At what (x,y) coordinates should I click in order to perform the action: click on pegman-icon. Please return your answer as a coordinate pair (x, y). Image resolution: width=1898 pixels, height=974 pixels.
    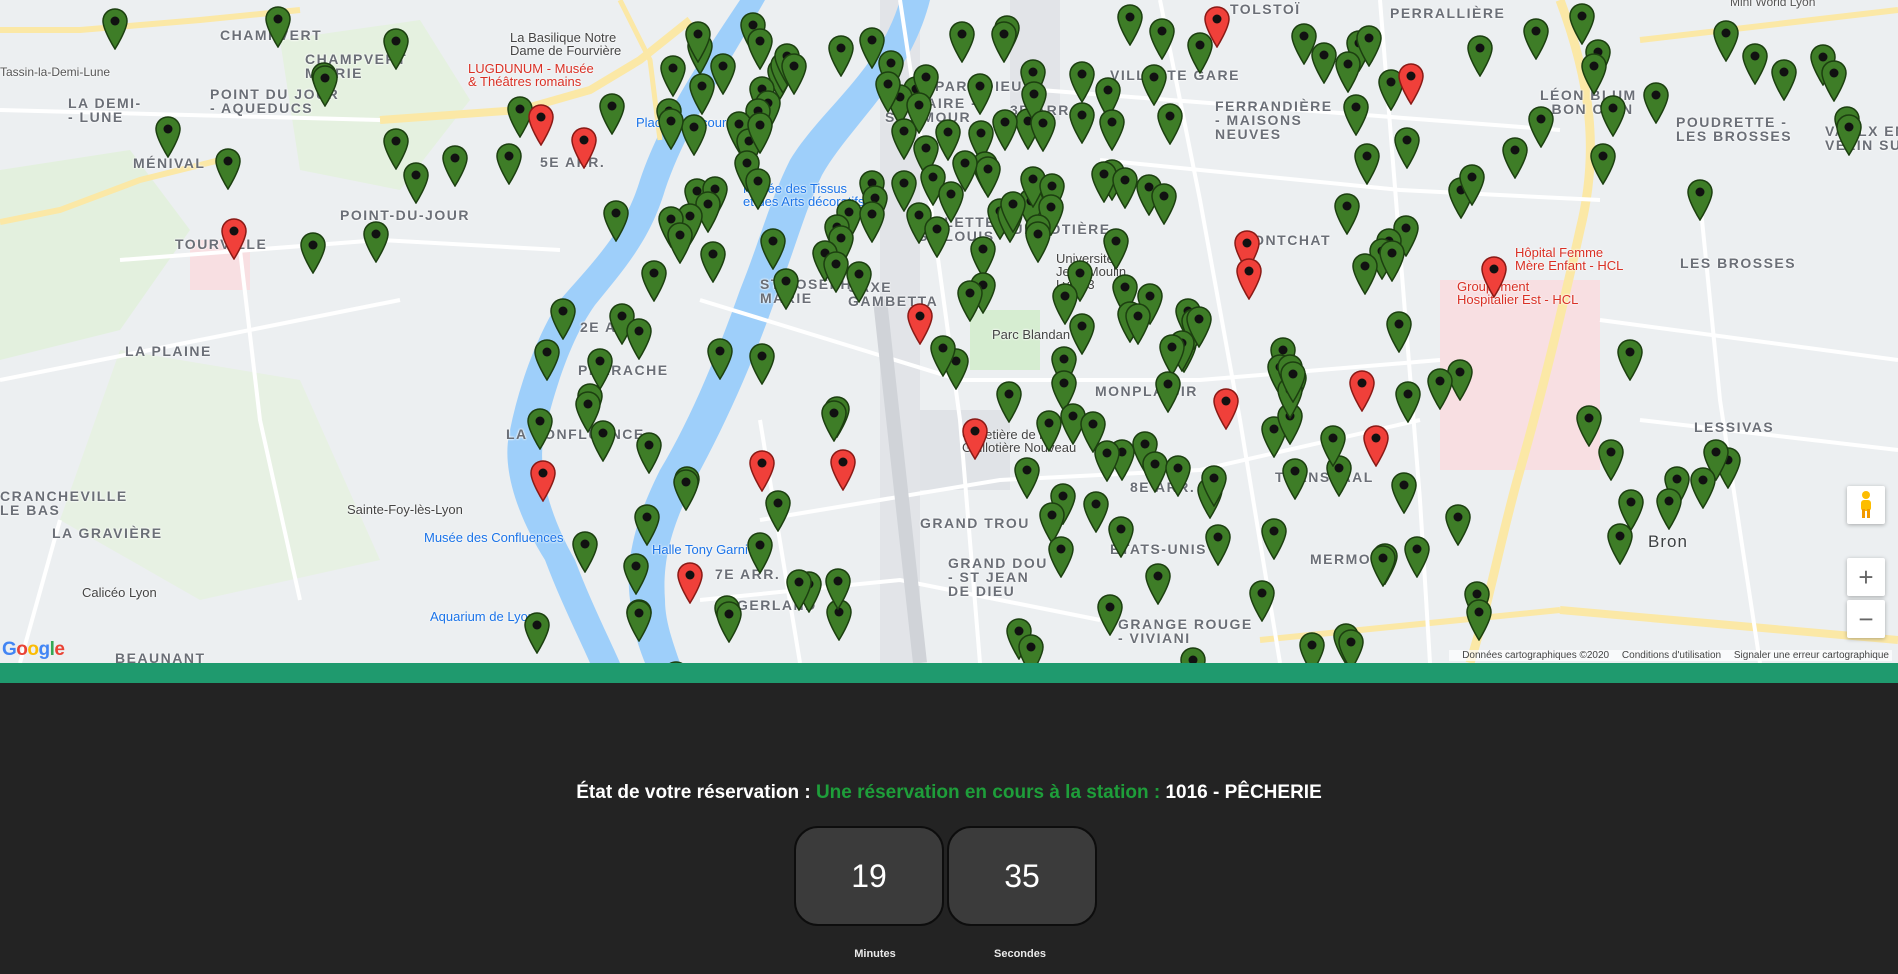
    Looking at the image, I should click on (1866, 505).